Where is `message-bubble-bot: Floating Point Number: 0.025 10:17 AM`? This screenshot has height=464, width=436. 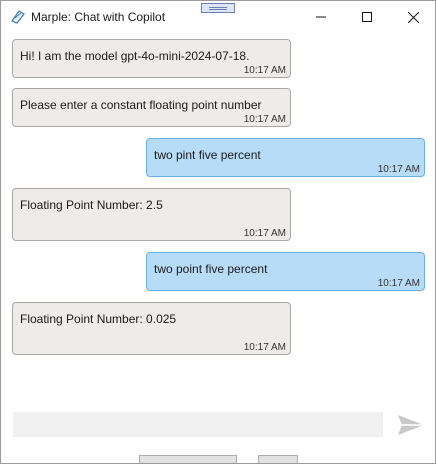 message-bubble-bot: Floating Point Number: 0.025 10:17 AM is located at coordinates (151, 328).